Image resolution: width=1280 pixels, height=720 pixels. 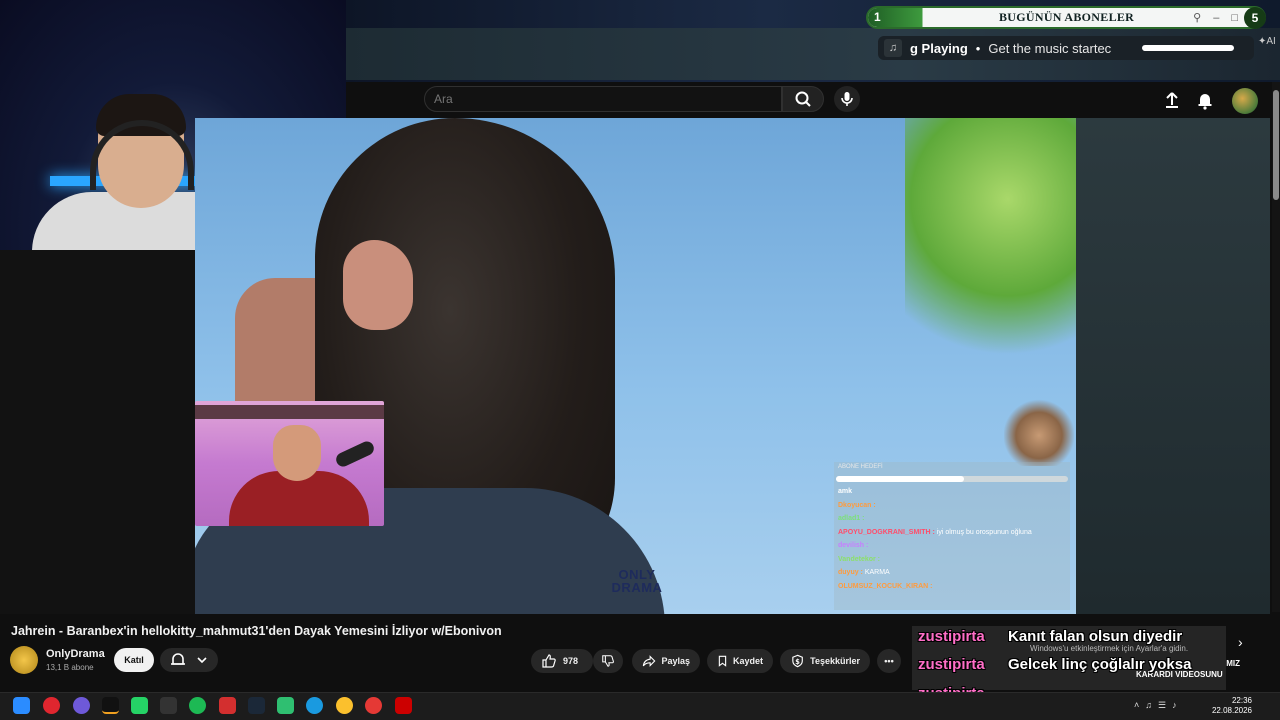 What do you see at coordinates (24, 660) in the screenshot?
I see `channel-avatar` at bounding box center [24, 660].